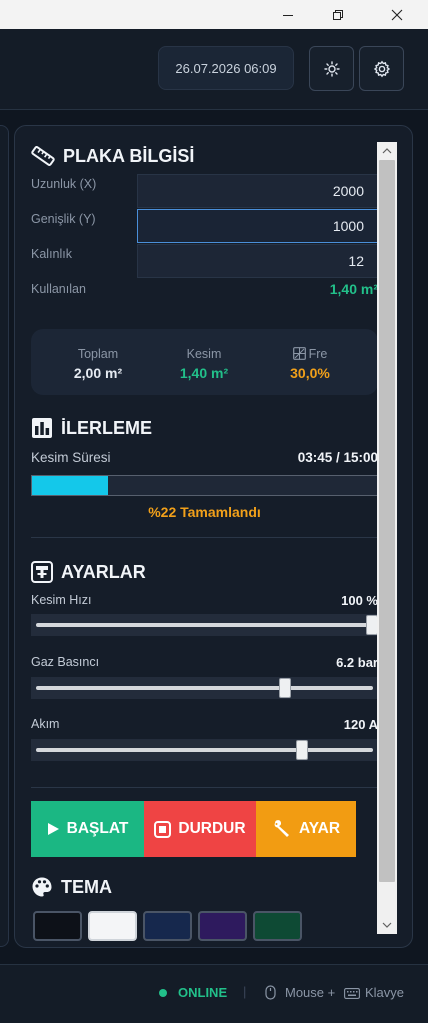 This screenshot has width=428, height=1023. What do you see at coordinates (4, 536) in the screenshot?
I see `left-panel-edge` at bounding box center [4, 536].